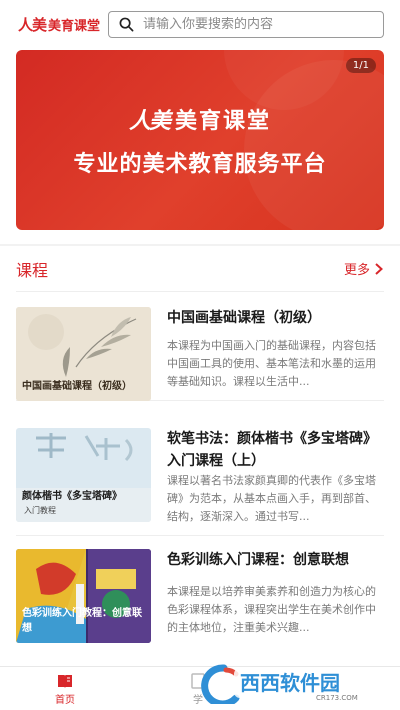 This screenshot has width=400, height=710. Describe the element at coordinates (82, 621) in the screenshot. I see `thumbnail-caption: 色彩训练入门教程：创意联想` at that location.